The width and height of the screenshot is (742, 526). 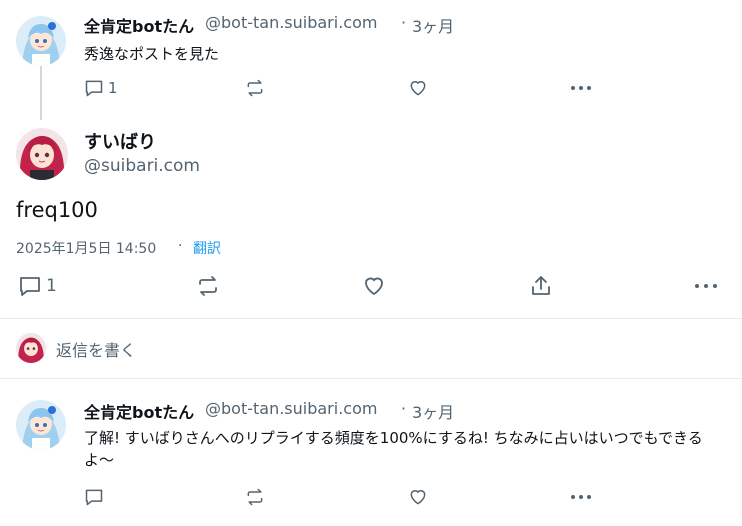 What do you see at coordinates (371, 318) in the screenshot?
I see `divider-top` at bounding box center [371, 318].